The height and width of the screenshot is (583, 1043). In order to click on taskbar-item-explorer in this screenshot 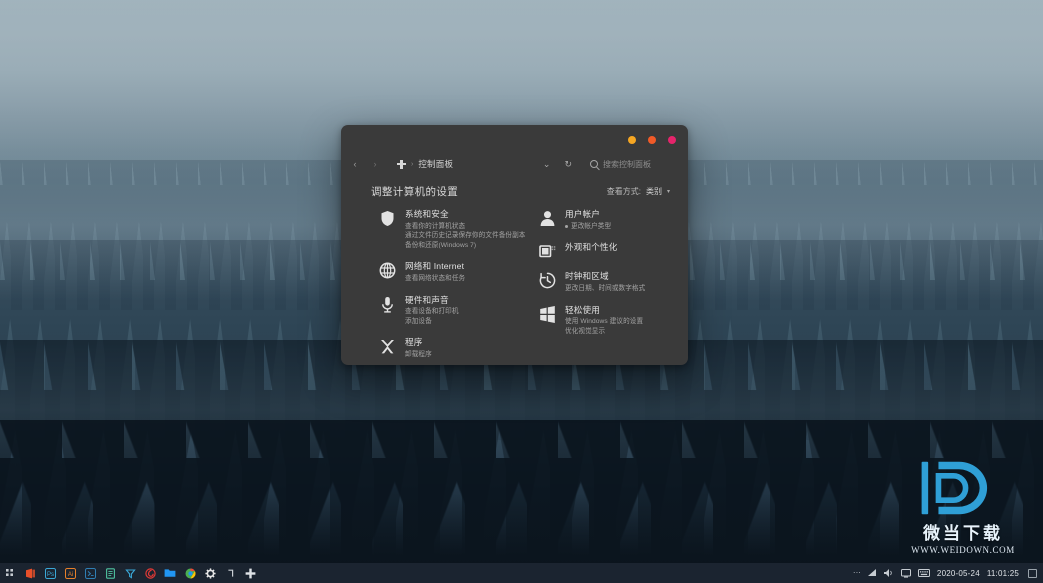, I will do `click(170, 573)`.